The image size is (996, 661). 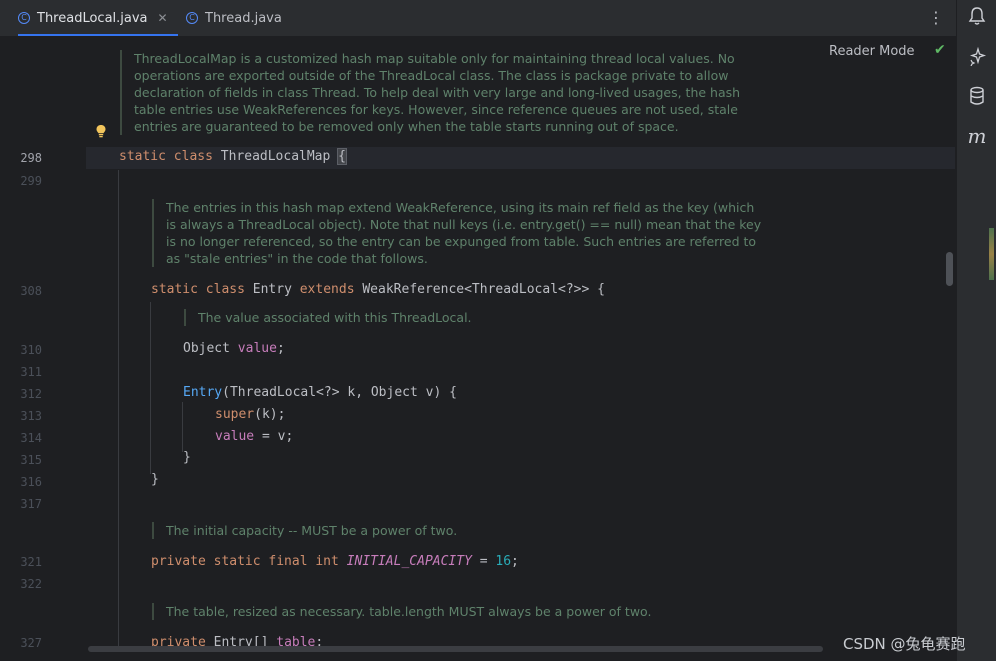 I want to click on watermark: CSDN @兔龟赛跑, so click(x=904, y=644).